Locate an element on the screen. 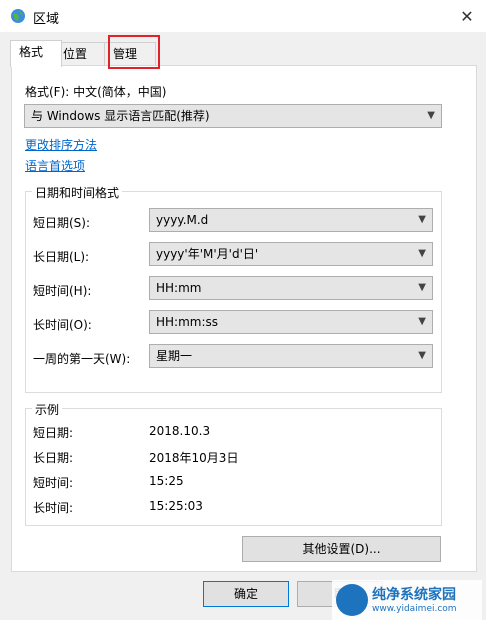 This screenshot has width=486, height=620. short-time-label: 短时间(H): is located at coordinates (62, 291).